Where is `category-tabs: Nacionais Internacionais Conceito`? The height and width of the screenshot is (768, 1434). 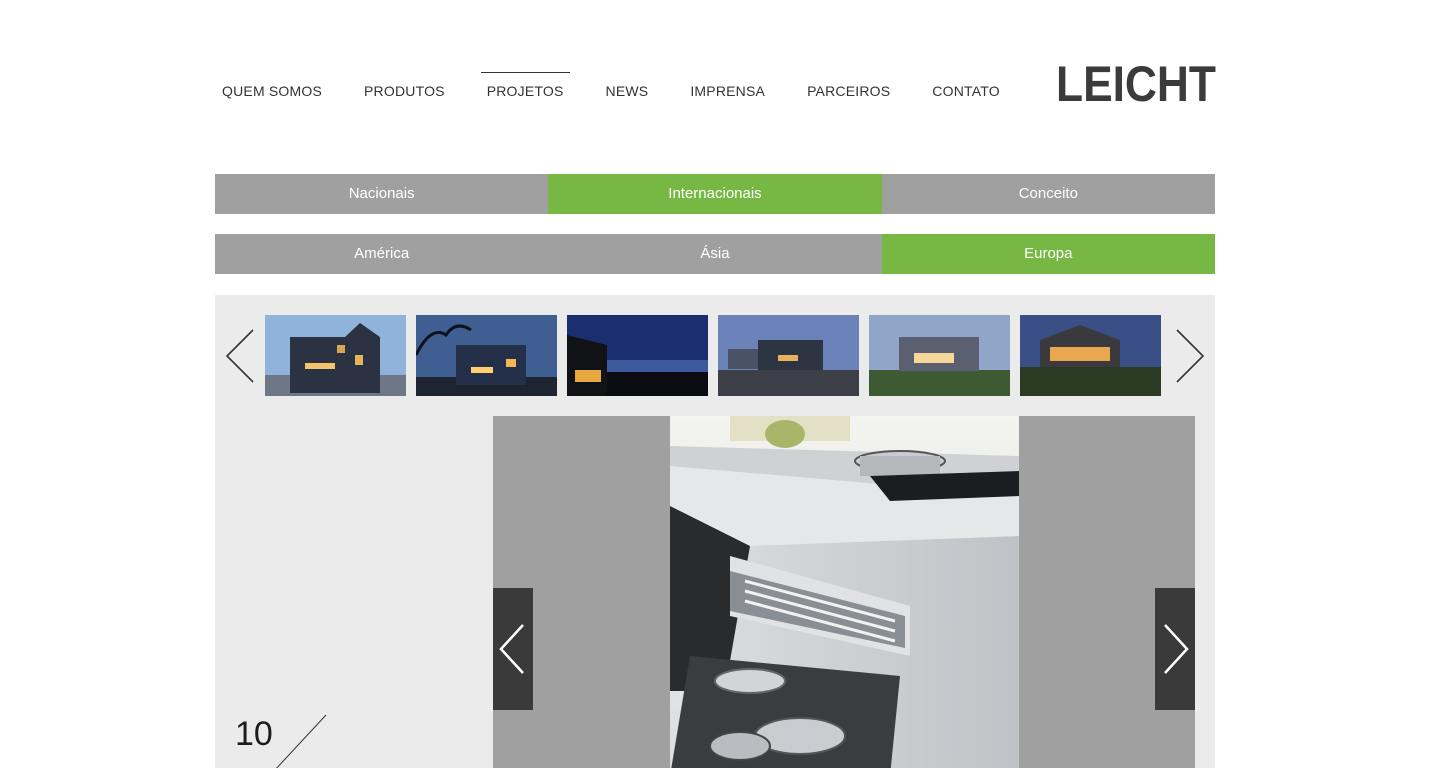
category-tabs: Nacionais Internacionais Conceito is located at coordinates (715, 194).